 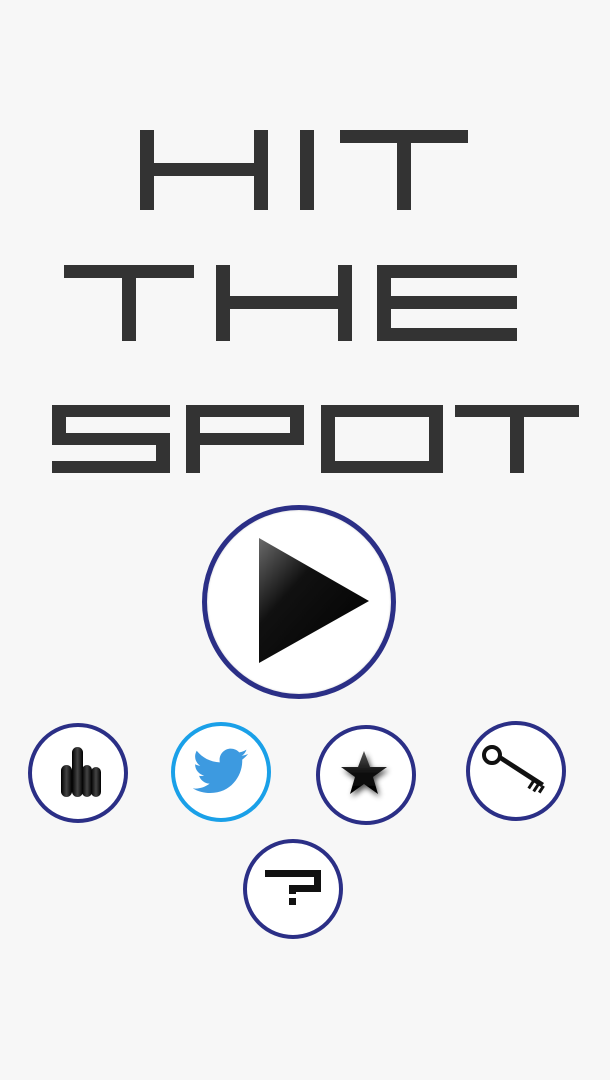 I want to click on twitter-bird-icon, so click(x=221, y=770).